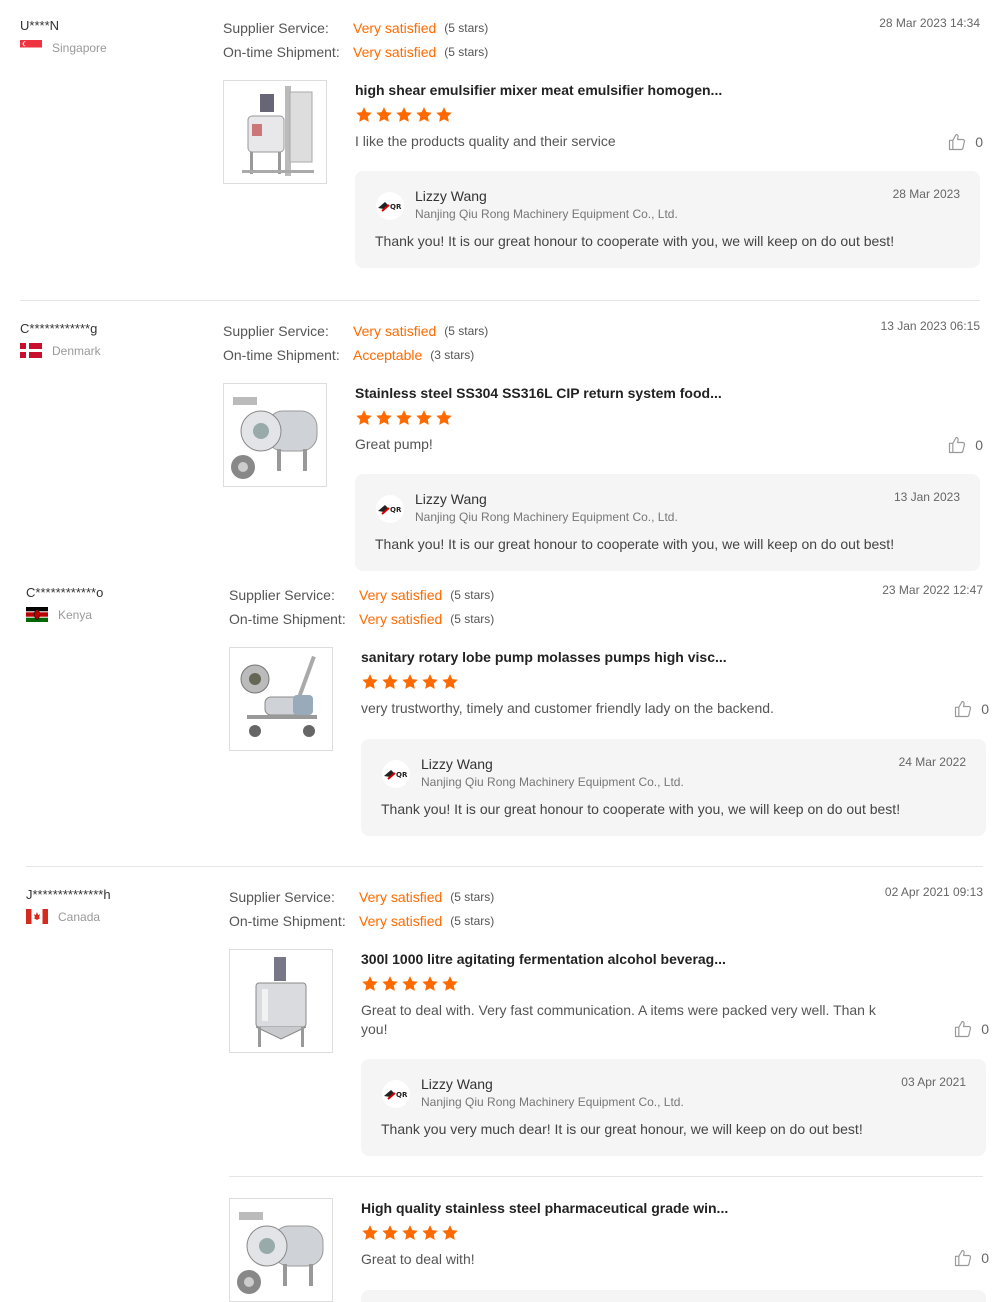 The width and height of the screenshot is (1000, 1302). Describe the element at coordinates (126, 916) in the screenshot. I see `buyer-country: Canada` at that location.